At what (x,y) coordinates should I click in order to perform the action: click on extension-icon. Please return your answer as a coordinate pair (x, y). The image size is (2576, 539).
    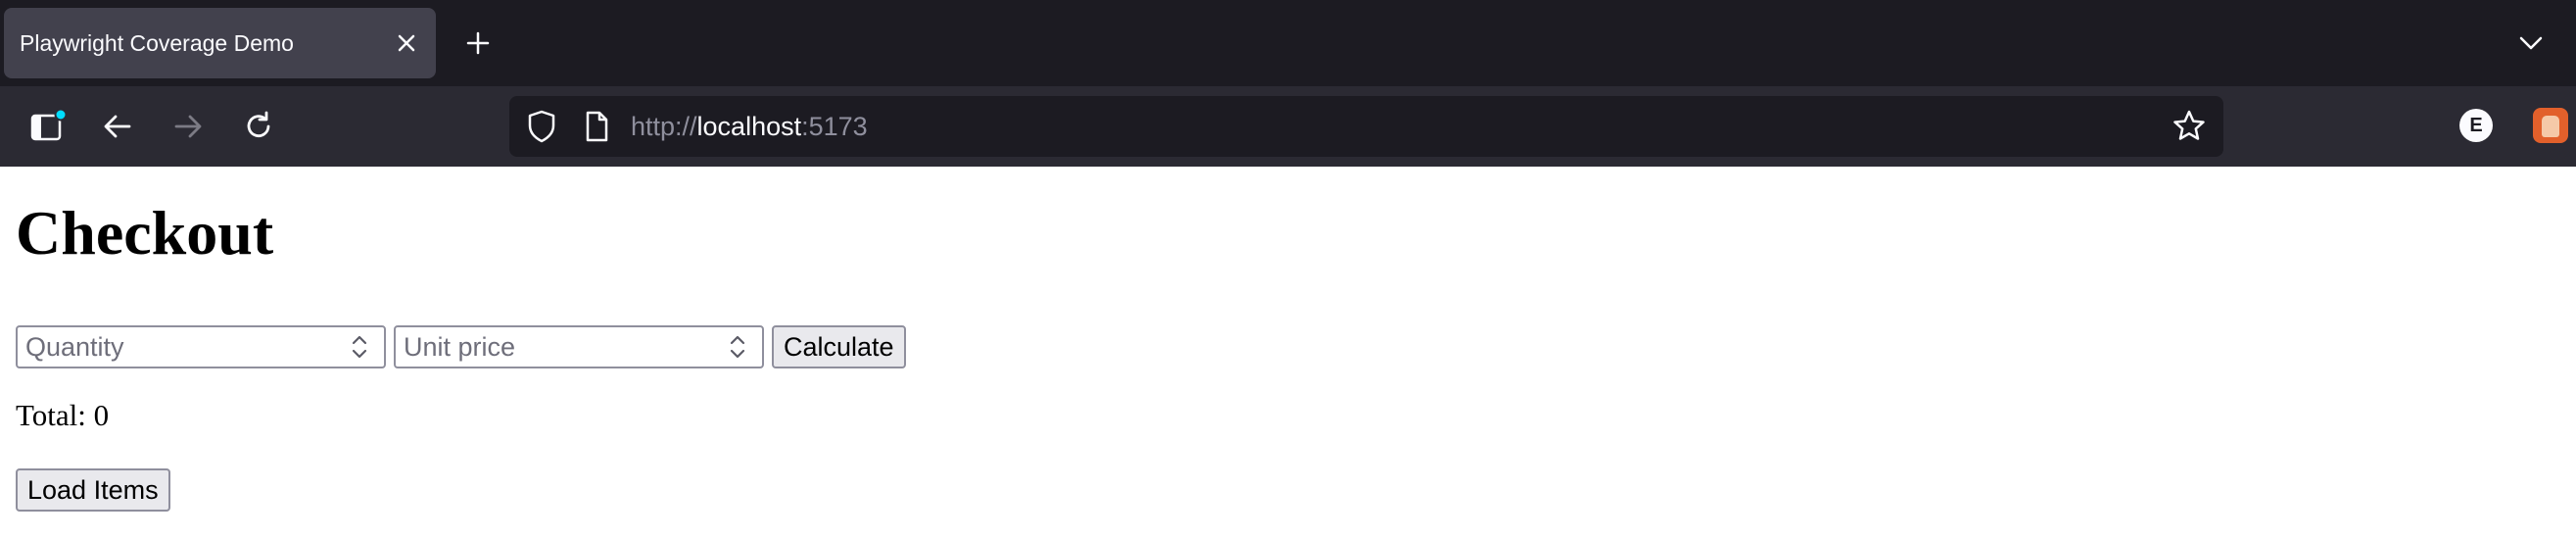
    Looking at the image, I should click on (2551, 126).